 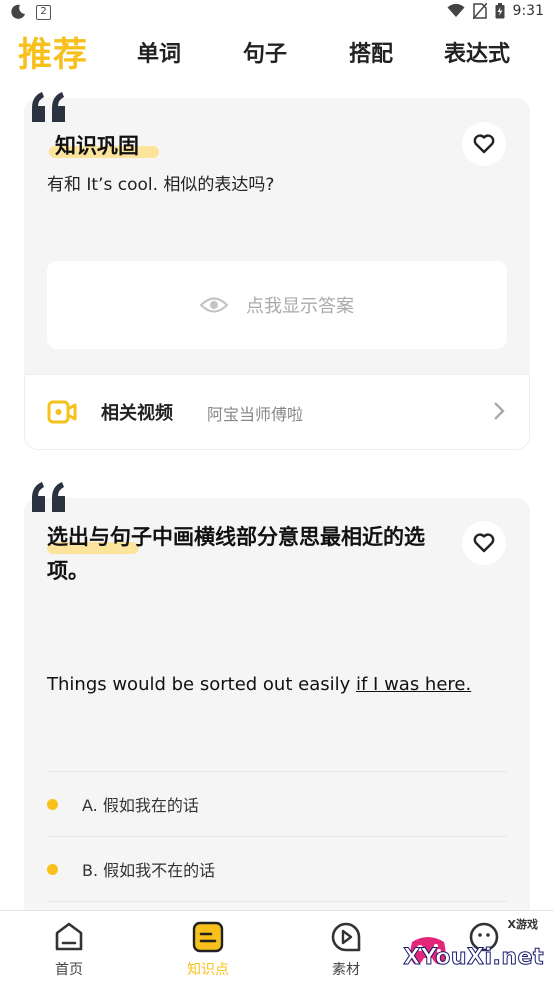 I want to click on status-time: 9:31, so click(x=528, y=11).